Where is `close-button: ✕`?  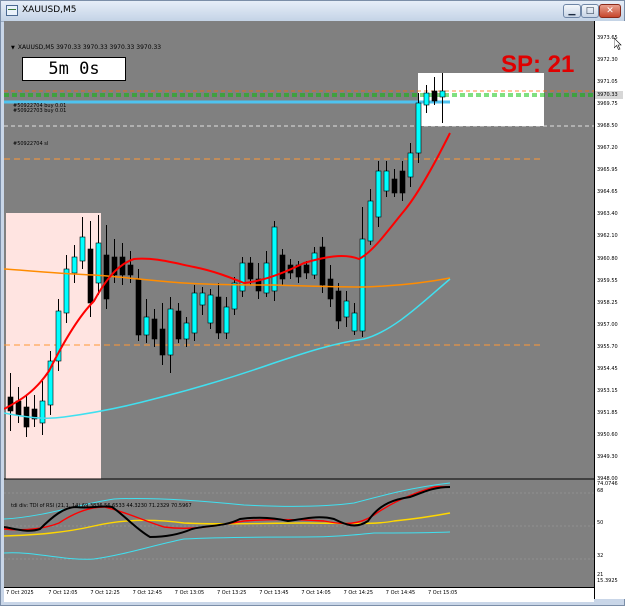 close-button: ✕ is located at coordinates (610, 11).